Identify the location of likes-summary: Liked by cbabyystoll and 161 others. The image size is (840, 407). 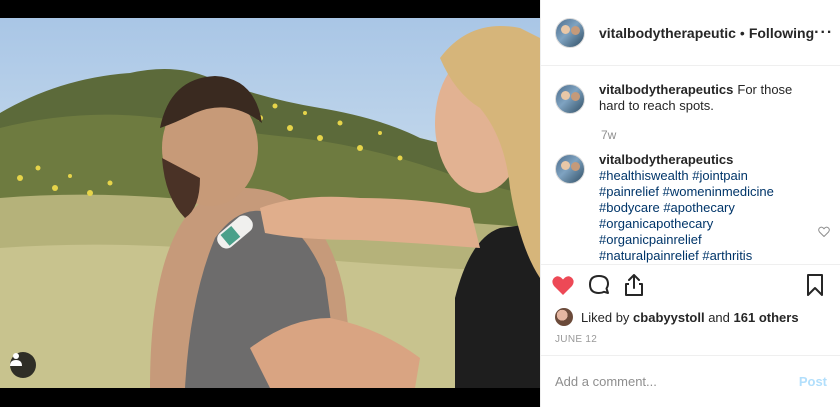
(690, 317).